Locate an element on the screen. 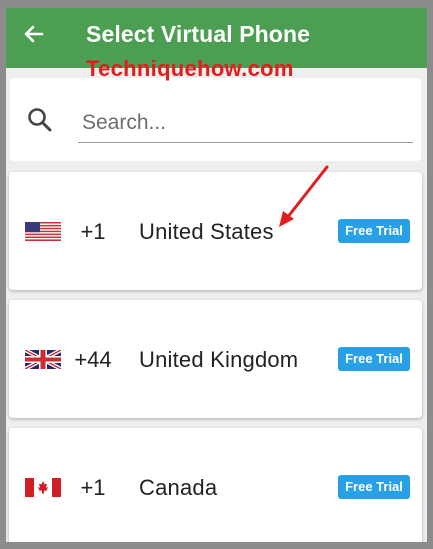  country-name: United States is located at coordinates (206, 231).